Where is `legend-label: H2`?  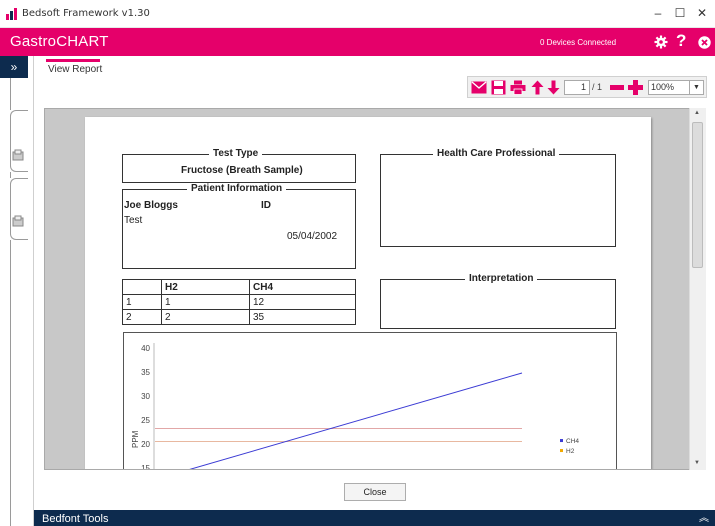 legend-label: H2 is located at coordinates (570, 451).